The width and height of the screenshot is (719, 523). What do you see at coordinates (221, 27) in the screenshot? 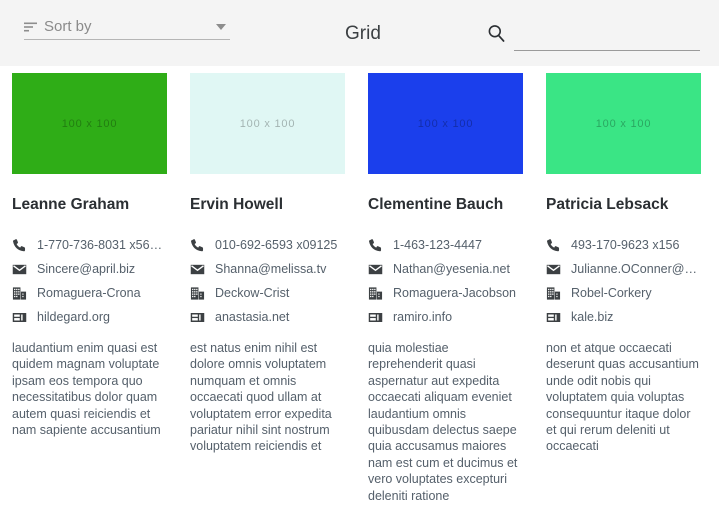
I see `chevron-down-icon` at bounding box center [221, 27].